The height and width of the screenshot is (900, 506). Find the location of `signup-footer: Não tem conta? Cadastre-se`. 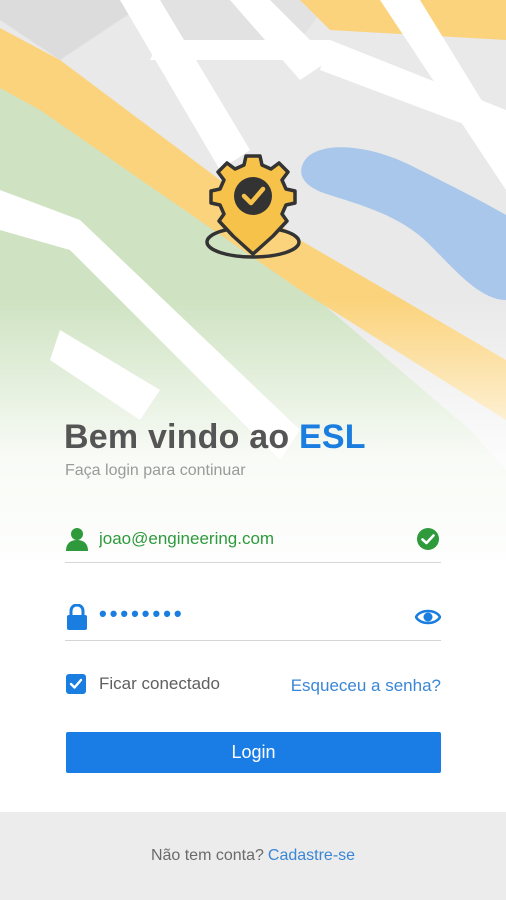

signup-footer: Não tem conta? Cadastre-se is located at coordinates (253, 856).